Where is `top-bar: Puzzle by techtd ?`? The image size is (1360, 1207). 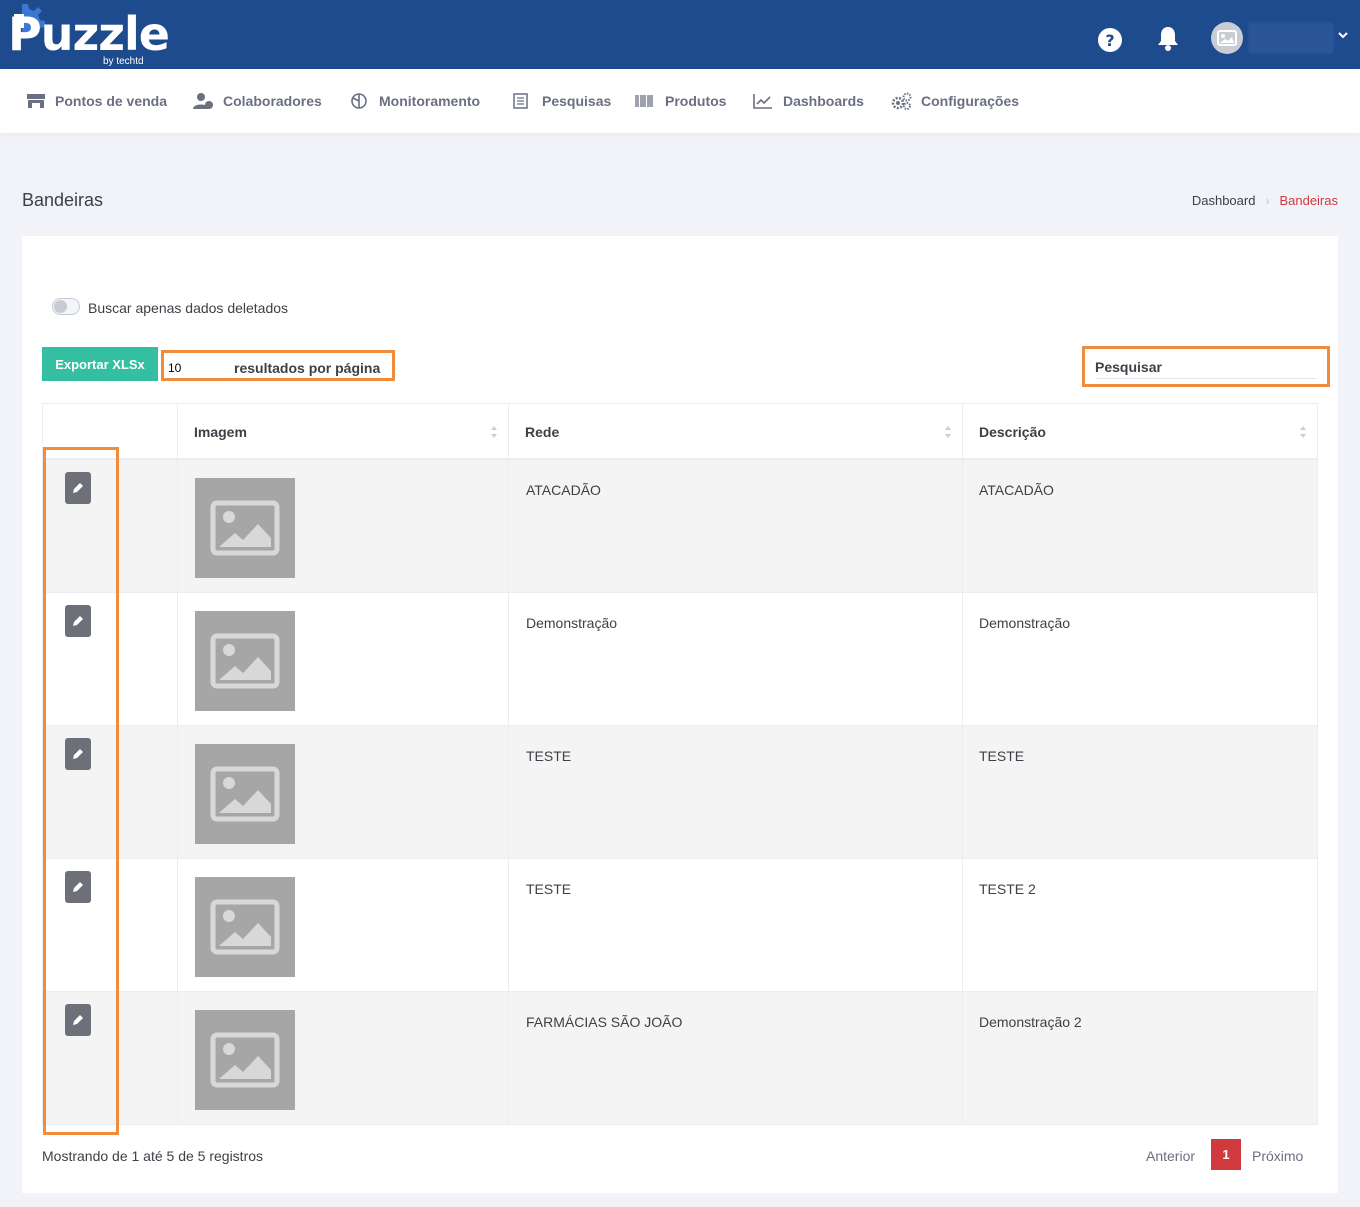
top-bar: Puzzle by techtd ? is located at coordinates (680, 34).